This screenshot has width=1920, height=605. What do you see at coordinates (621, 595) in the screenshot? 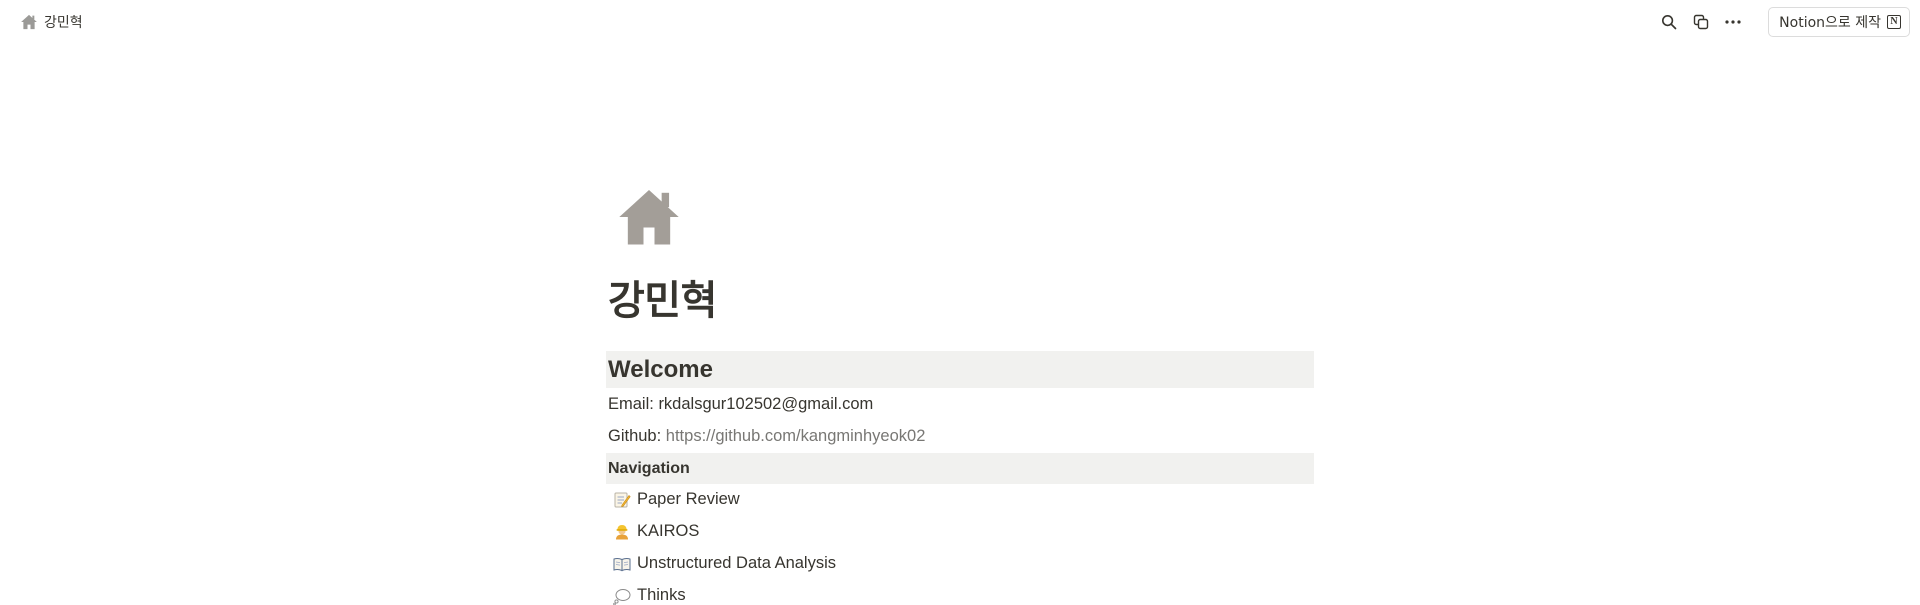
I see `thought-bubble-icon` at bounding box center [621, 595].